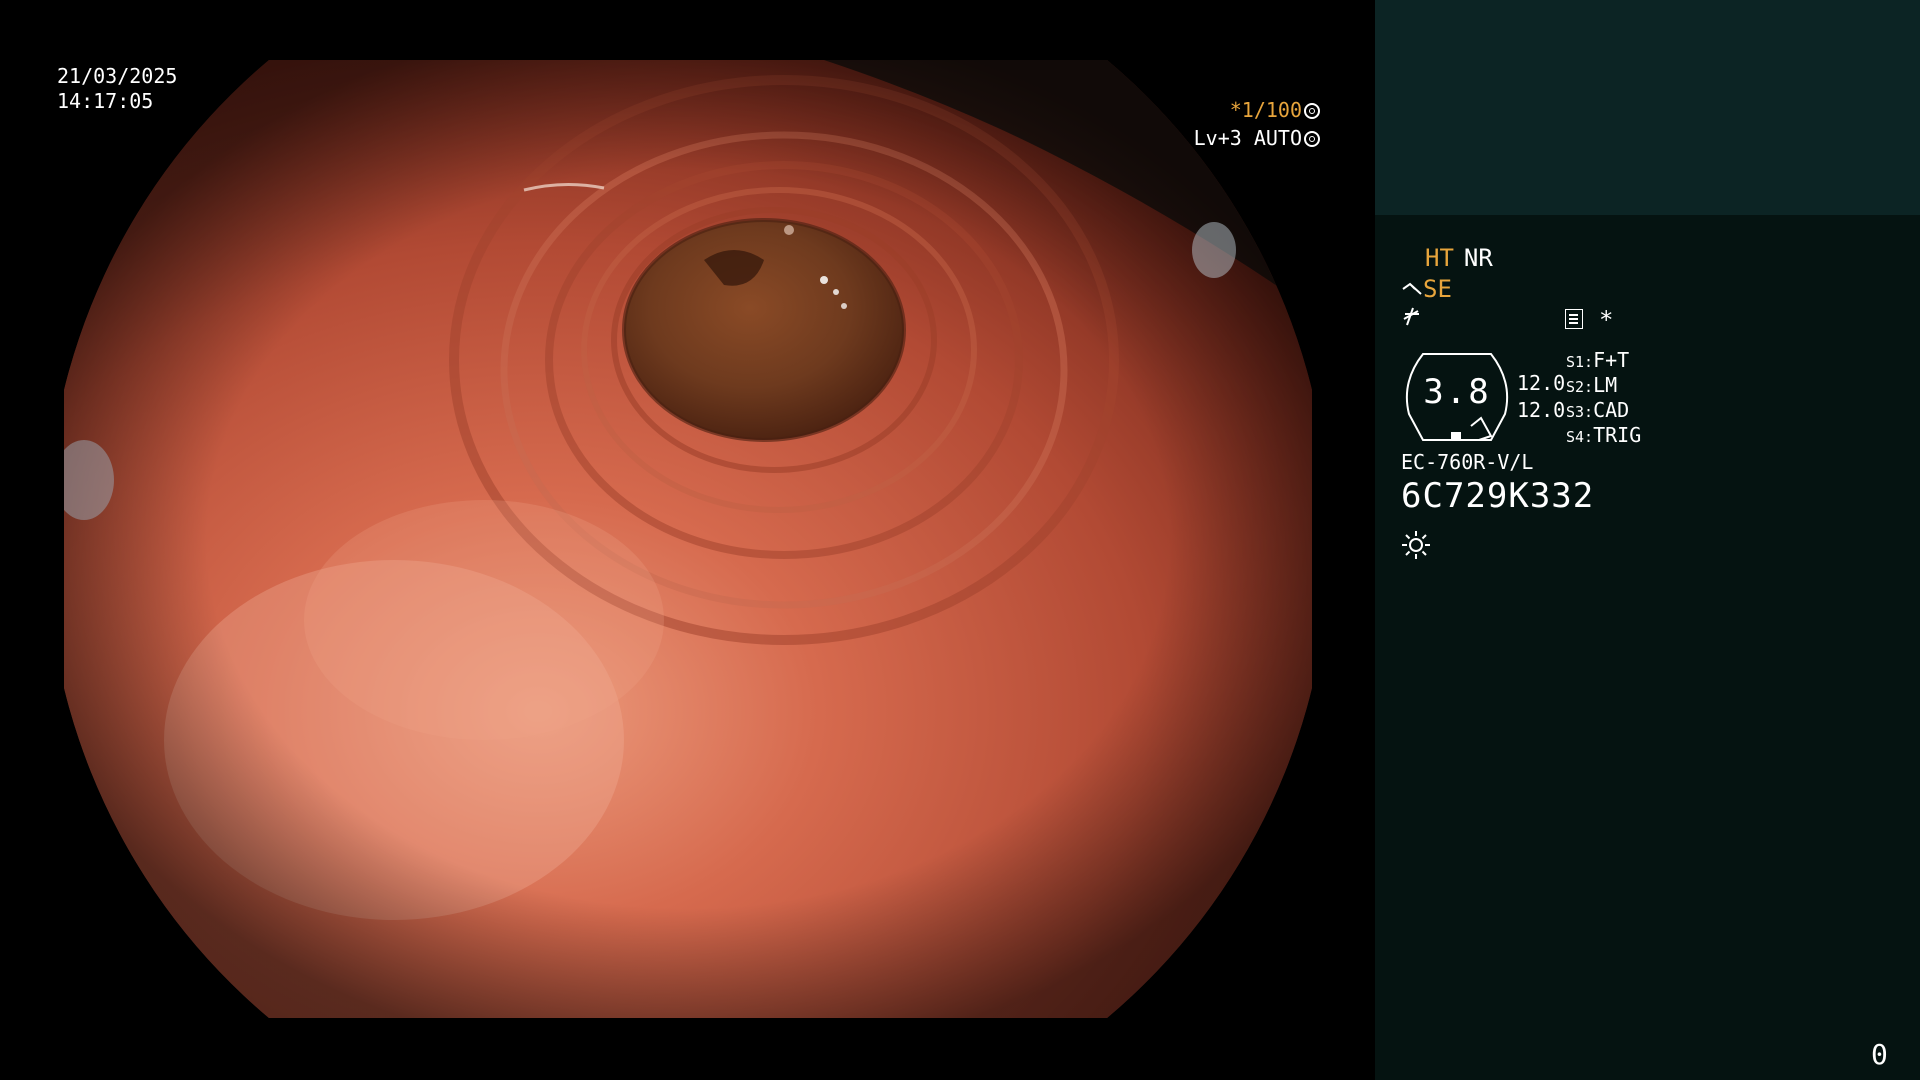 The image size is (1920, 1080). What do you see at coordinates (1580, 412) in the screenshot?
I see `switch-key: S3:` at bounding box center [1580, 412].